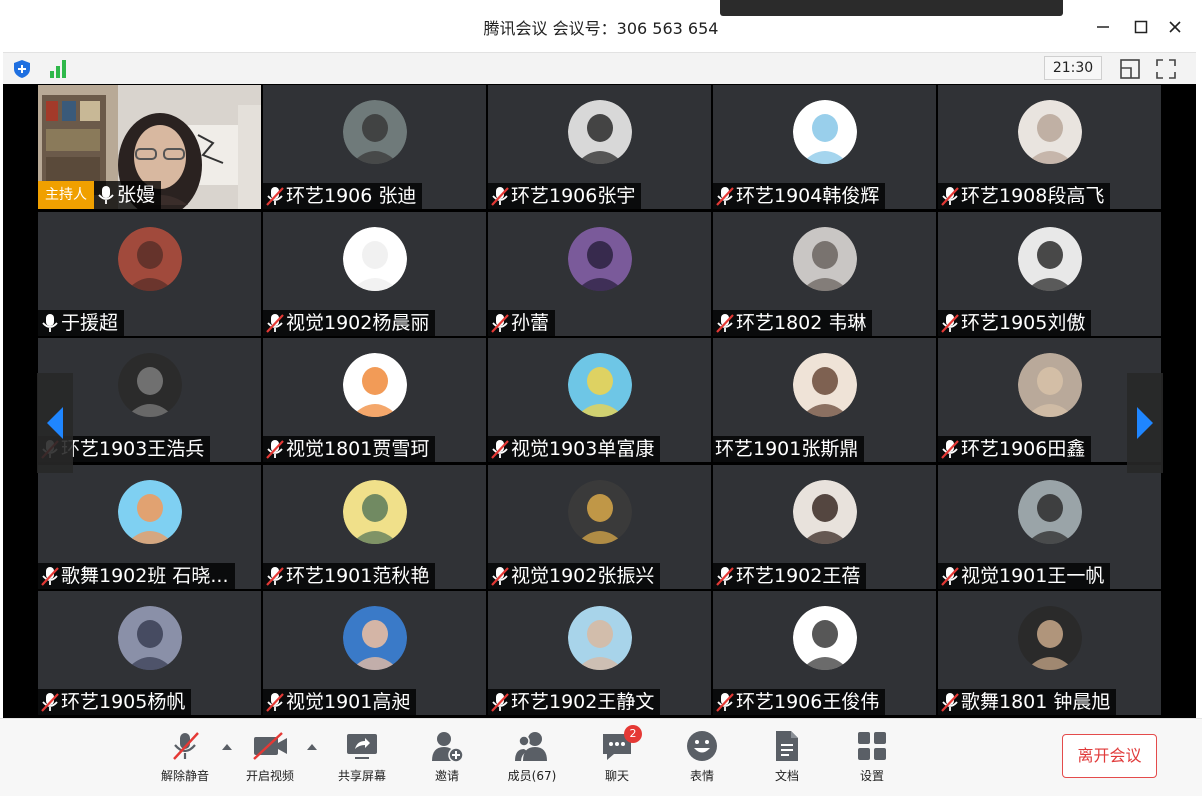 This screenshot has width=1202, height=796. Describe the element at coordinates (270, 746) in the screenshot. I see `video-off-icon` at that location.